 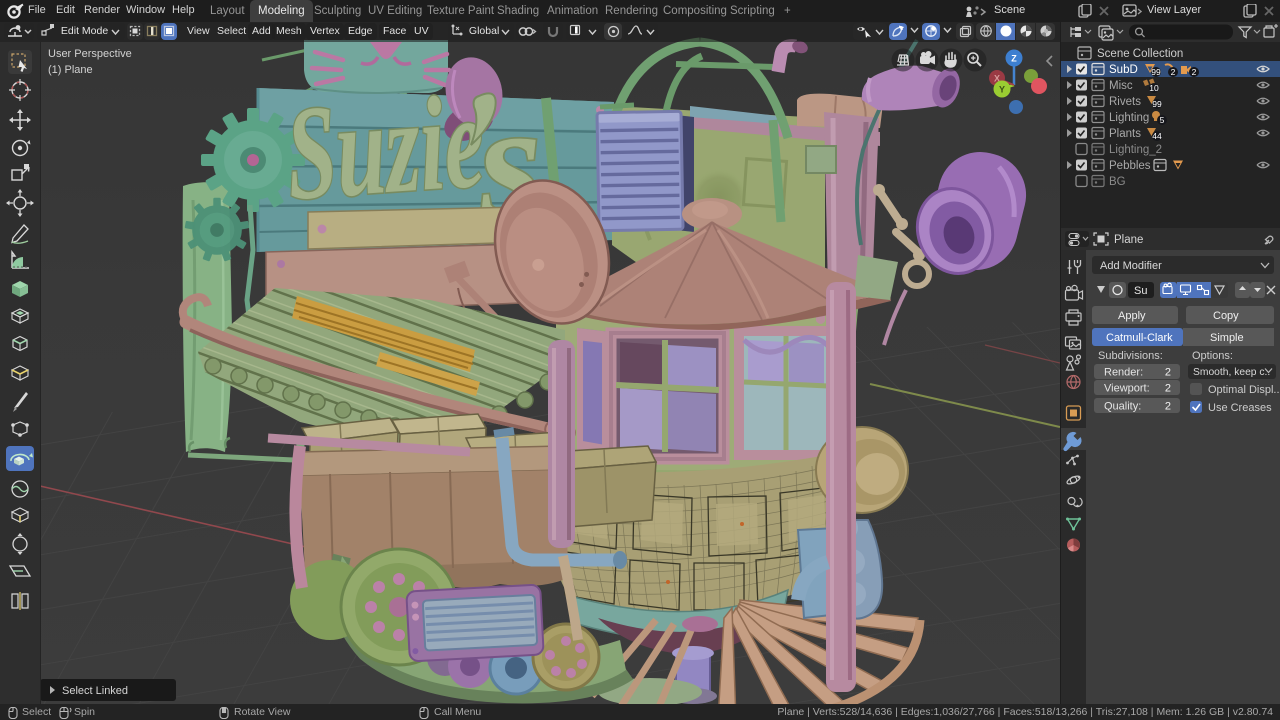 What do you see at coordinates (70, 70) in the screenshot?
I see `svg-text: (1) Plane` at bounding box center [70, 70].